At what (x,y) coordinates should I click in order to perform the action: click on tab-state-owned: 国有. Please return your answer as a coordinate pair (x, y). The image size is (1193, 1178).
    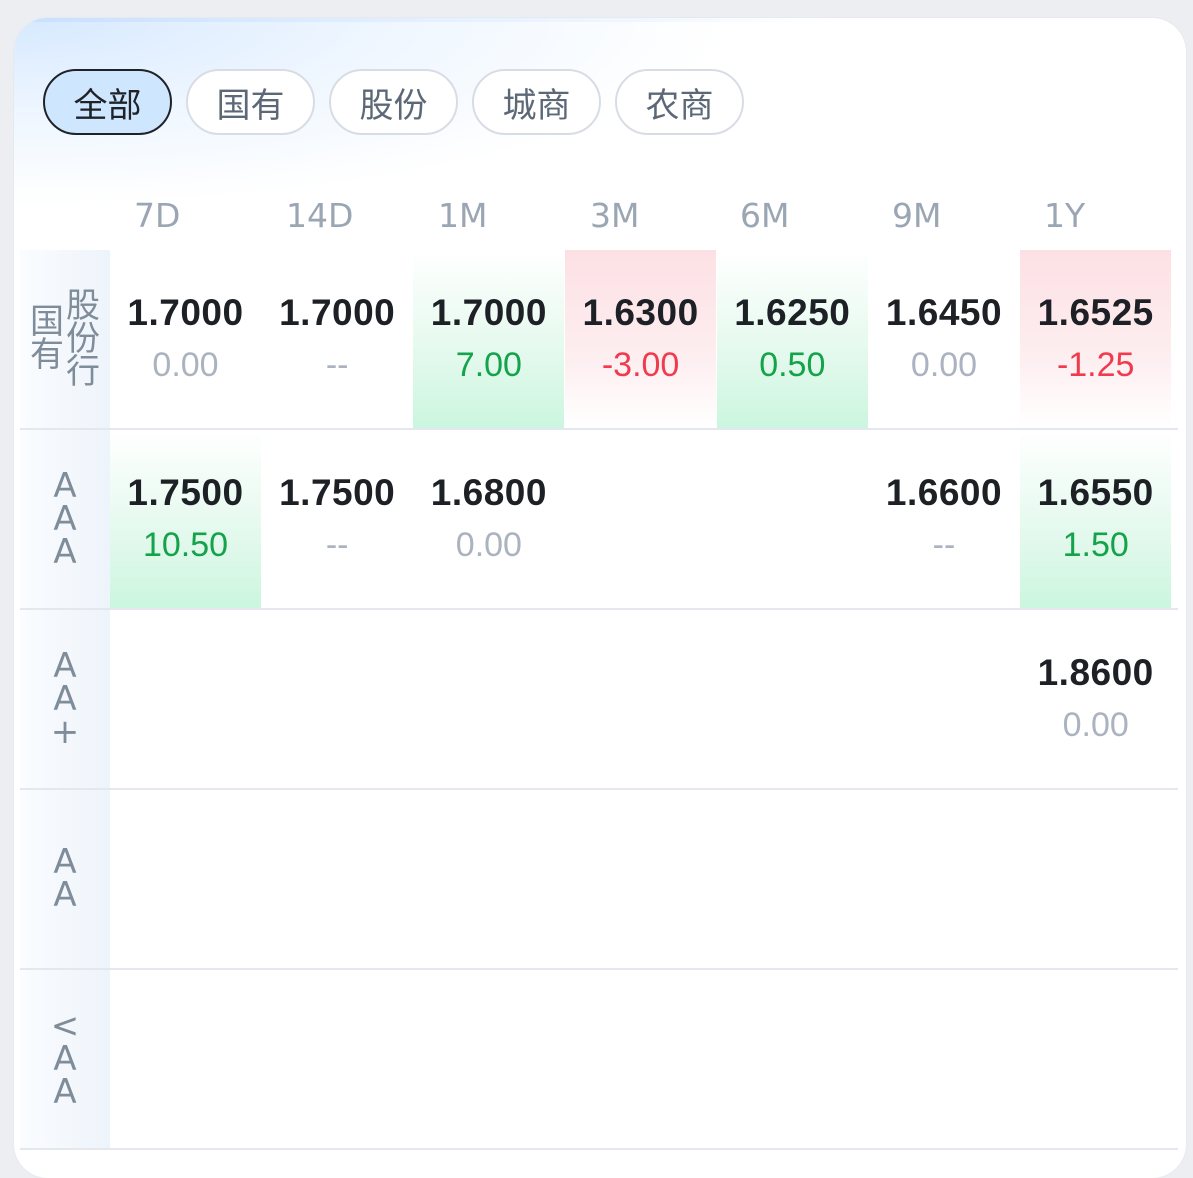
    Looking at the image, I should click on (250, 102).